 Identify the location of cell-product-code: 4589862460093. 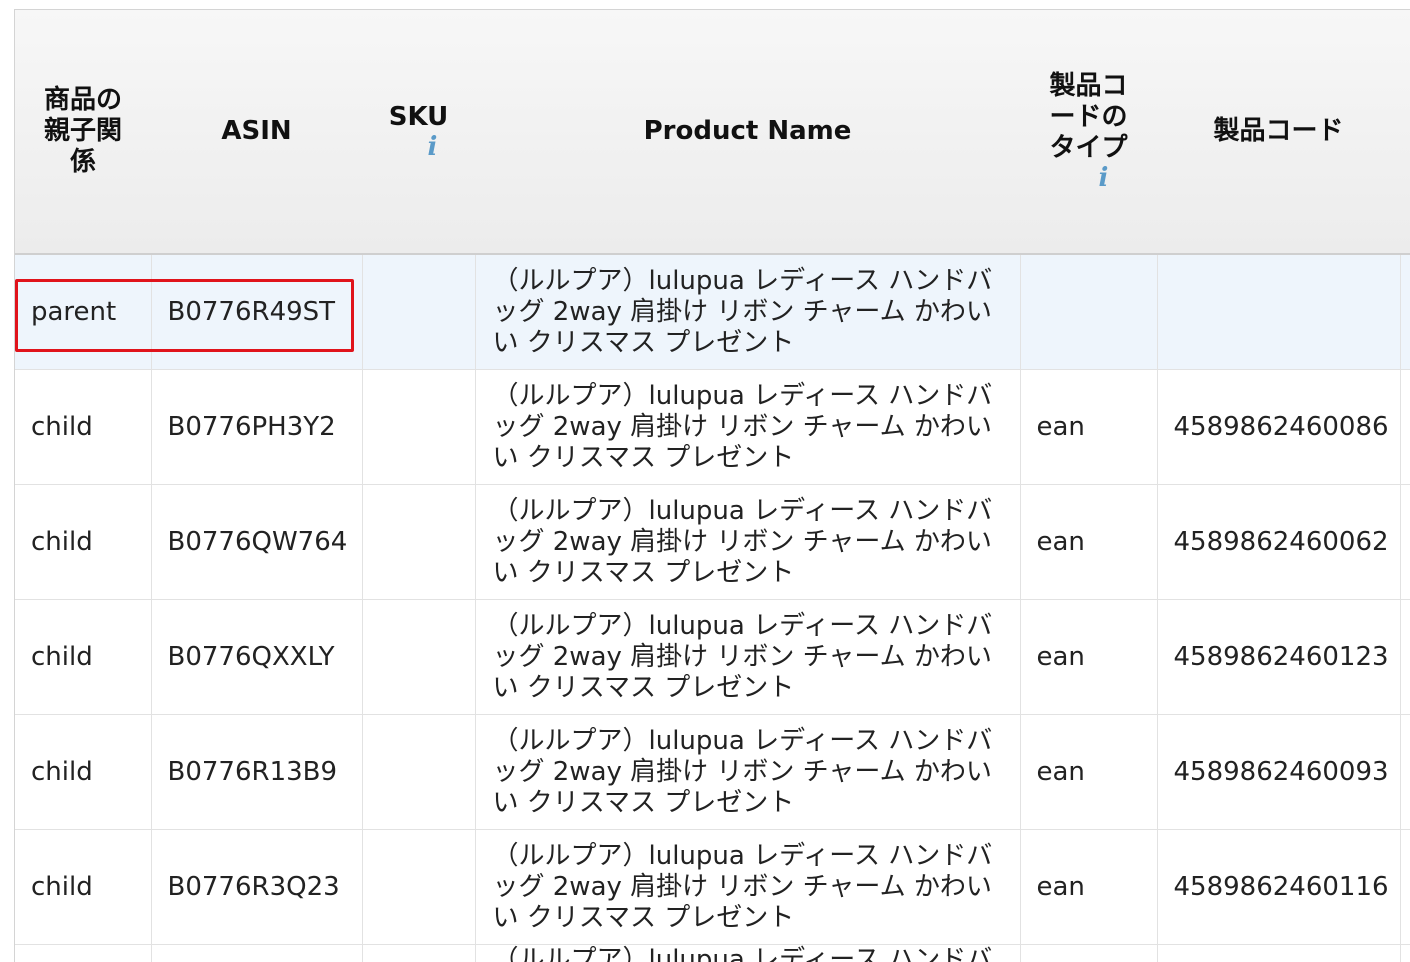
(1278, 772).